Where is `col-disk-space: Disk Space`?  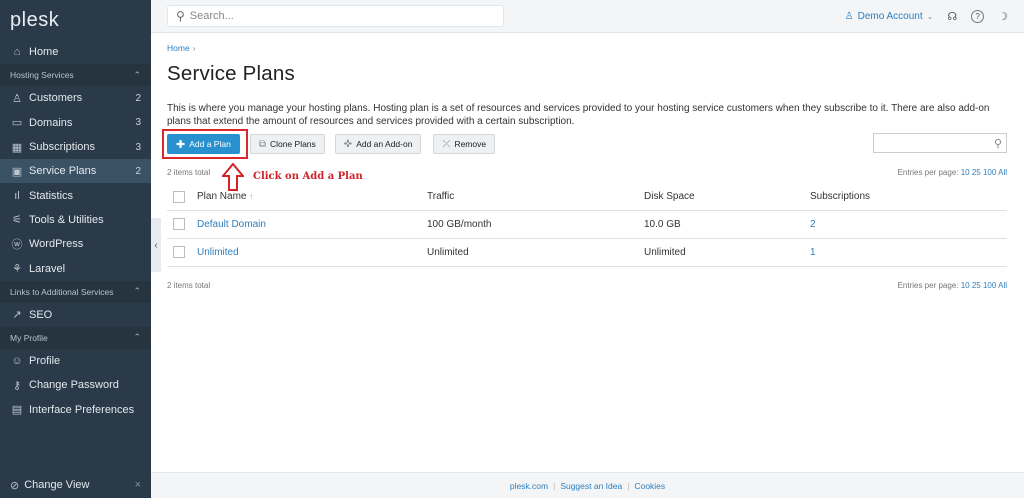
col-disk-space: Disk Space is located at coordinates (727, 197).